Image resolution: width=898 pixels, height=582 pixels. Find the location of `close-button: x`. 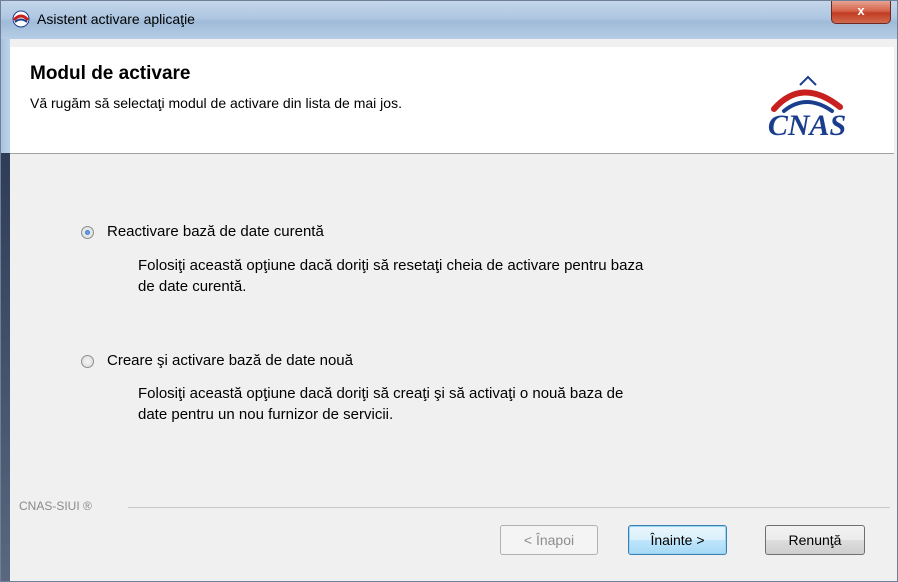

close-button: x is located at coordinates (861, 12).